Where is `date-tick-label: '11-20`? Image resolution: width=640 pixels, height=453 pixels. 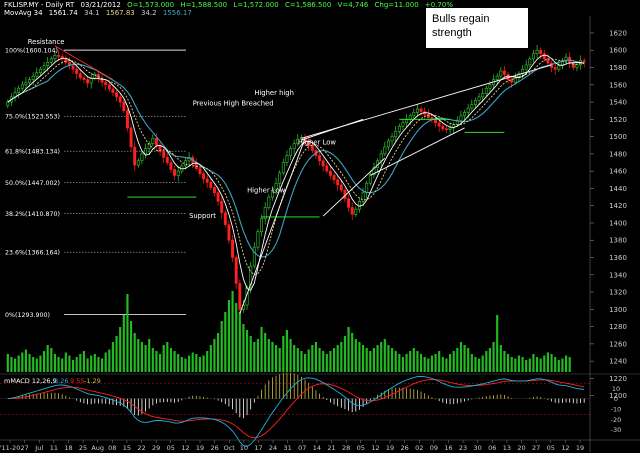
date-tick-label: '11-20 is located at coordinates (10, 448).